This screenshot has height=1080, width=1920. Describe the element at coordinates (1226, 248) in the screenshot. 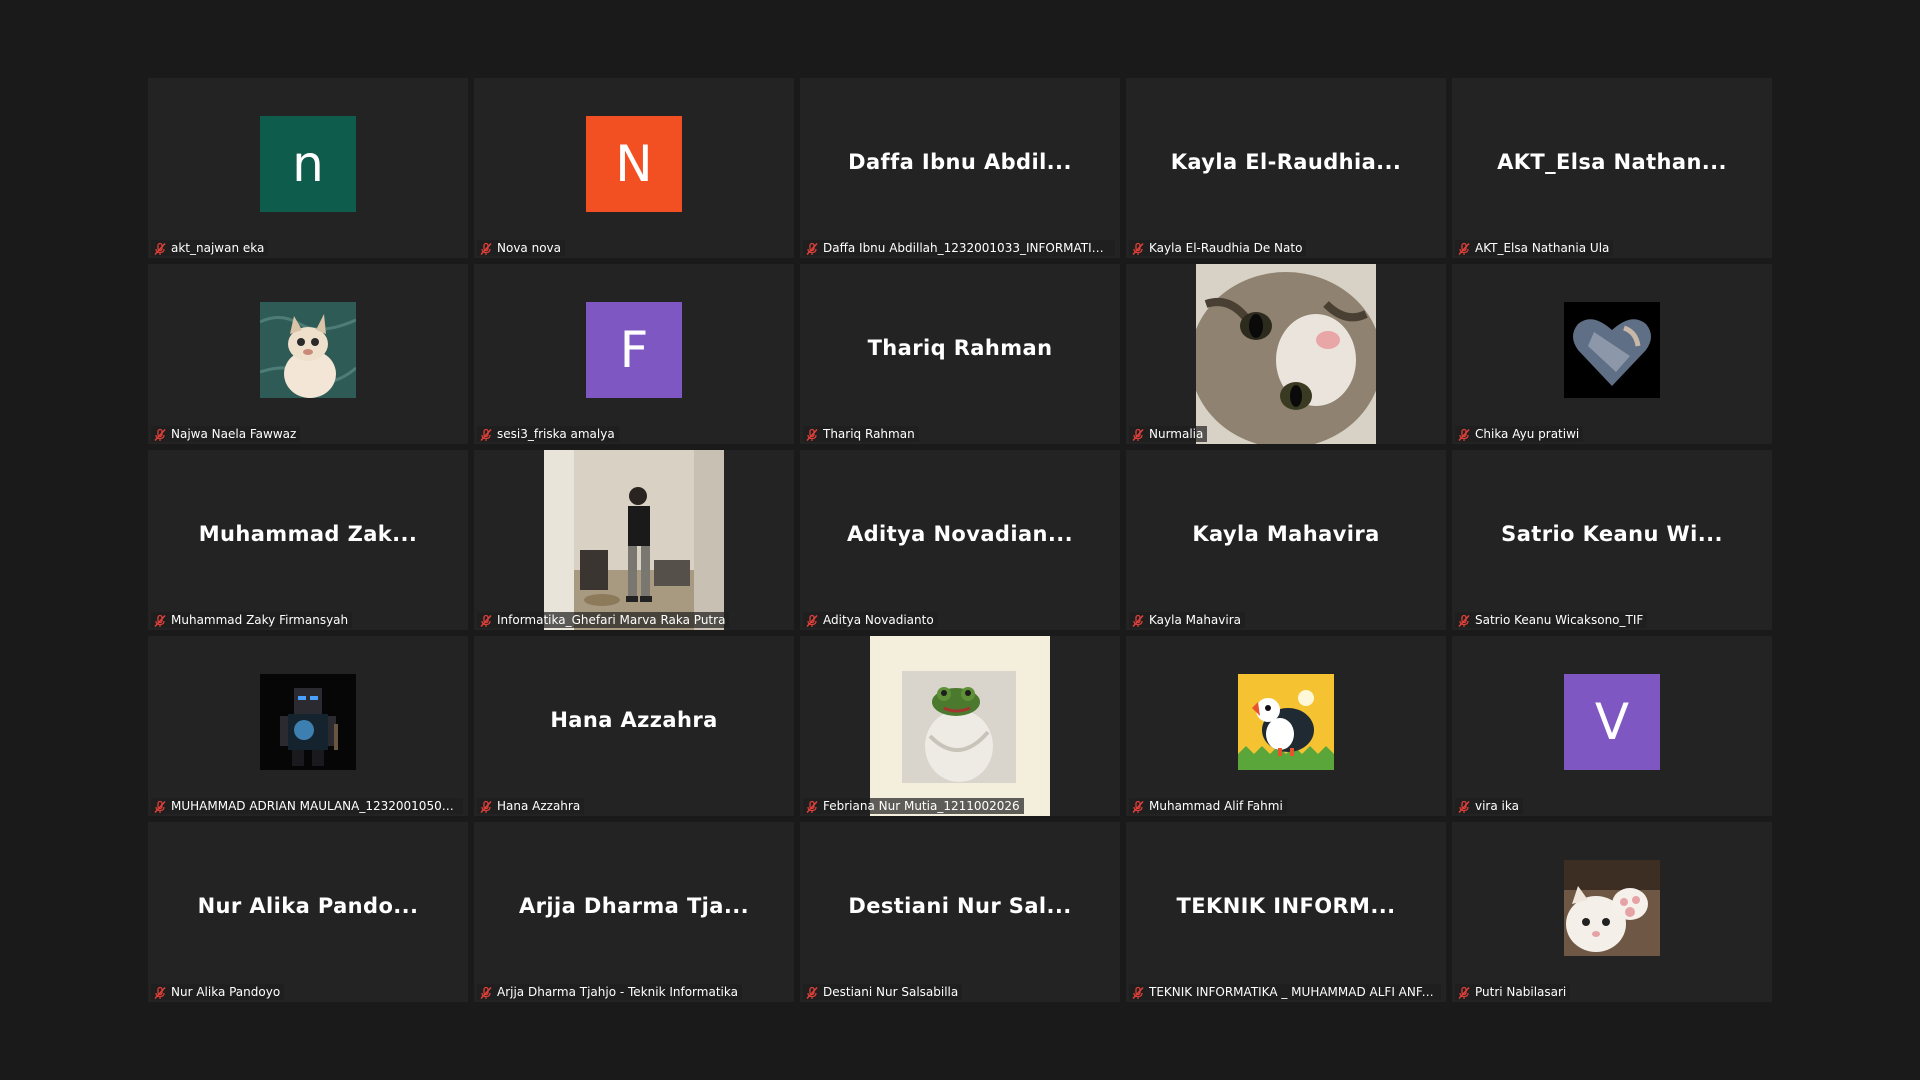

I see `participant-name: Kayla El-Raudhia De Nato` at that location.